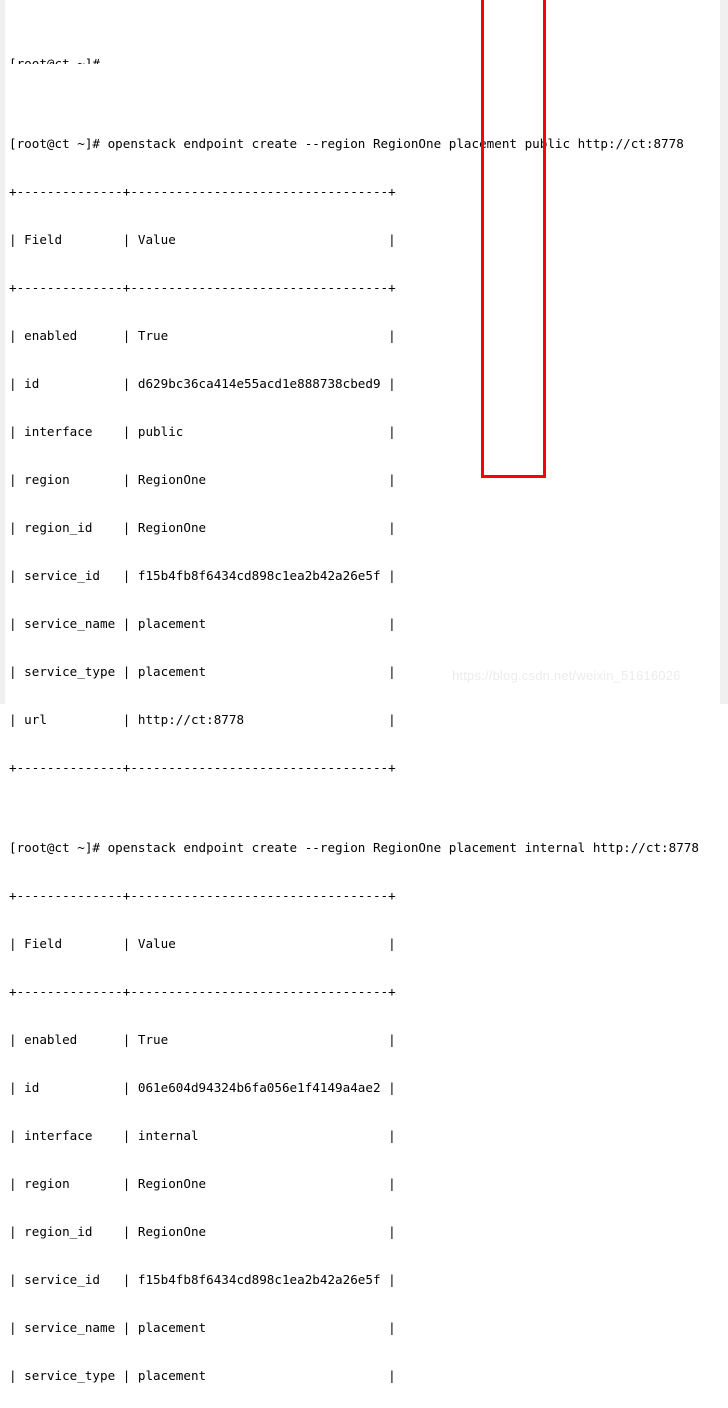  I want to click on clipped-prompt-line: [root@ct ~]#, so click(54, 60).